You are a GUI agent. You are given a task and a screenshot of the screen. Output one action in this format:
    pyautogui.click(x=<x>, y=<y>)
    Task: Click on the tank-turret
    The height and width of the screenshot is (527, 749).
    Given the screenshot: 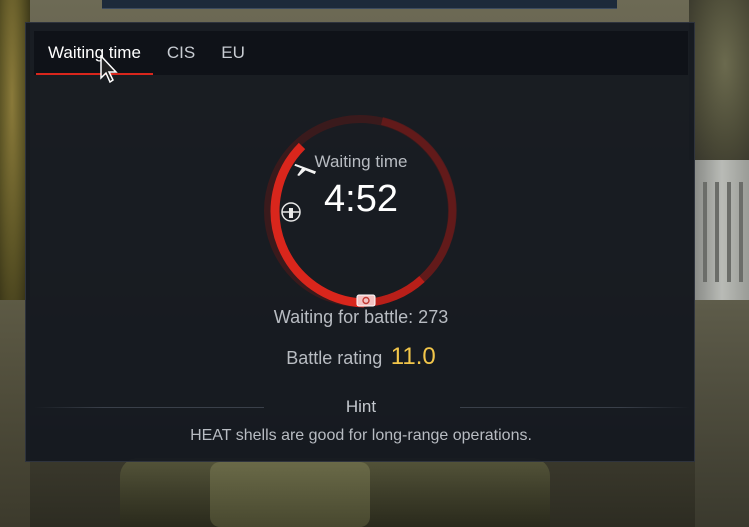 What is the action you would take?
    pyautogui.click(x=290, y=494)
    